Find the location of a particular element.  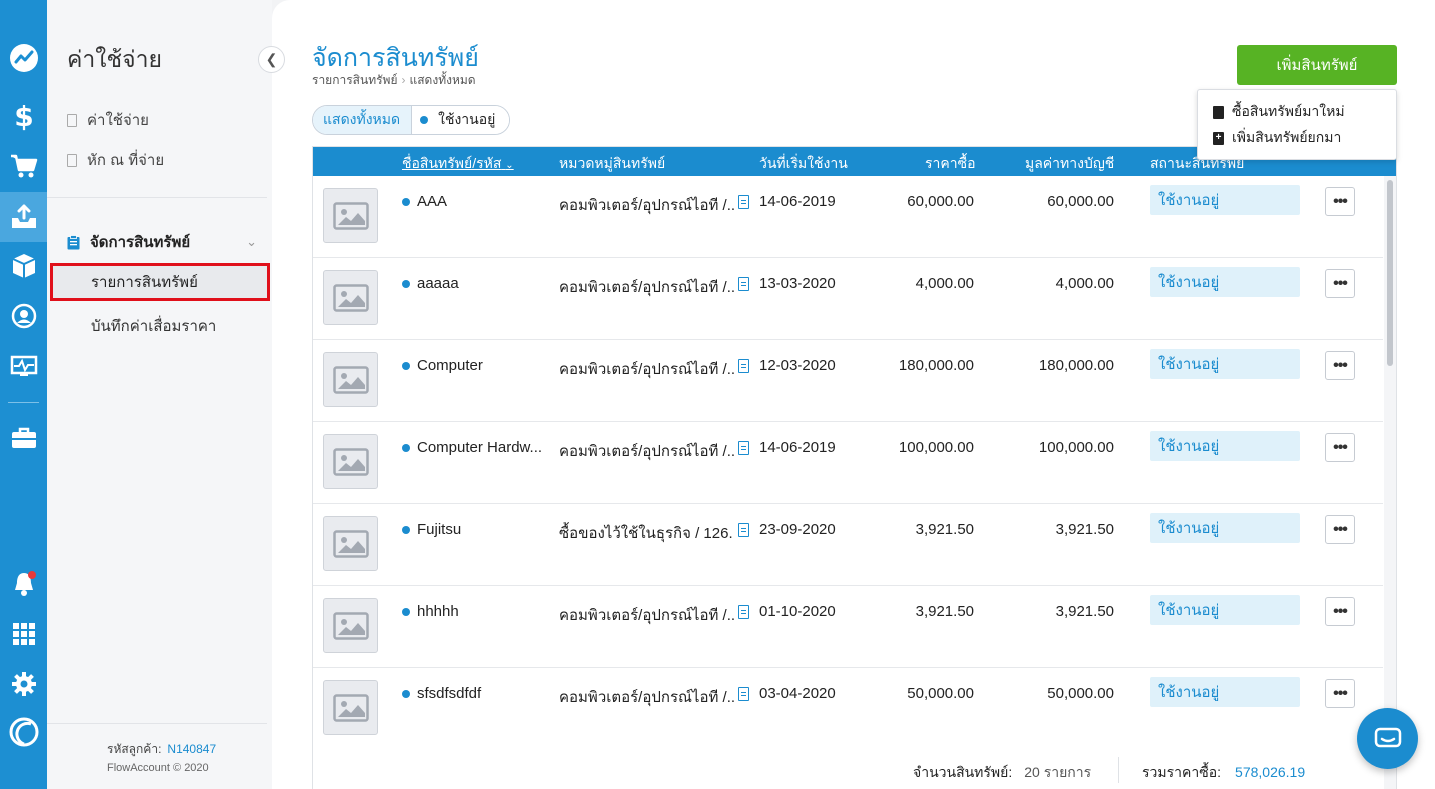

icon-rail: $ is located at coordinates (23, 394).